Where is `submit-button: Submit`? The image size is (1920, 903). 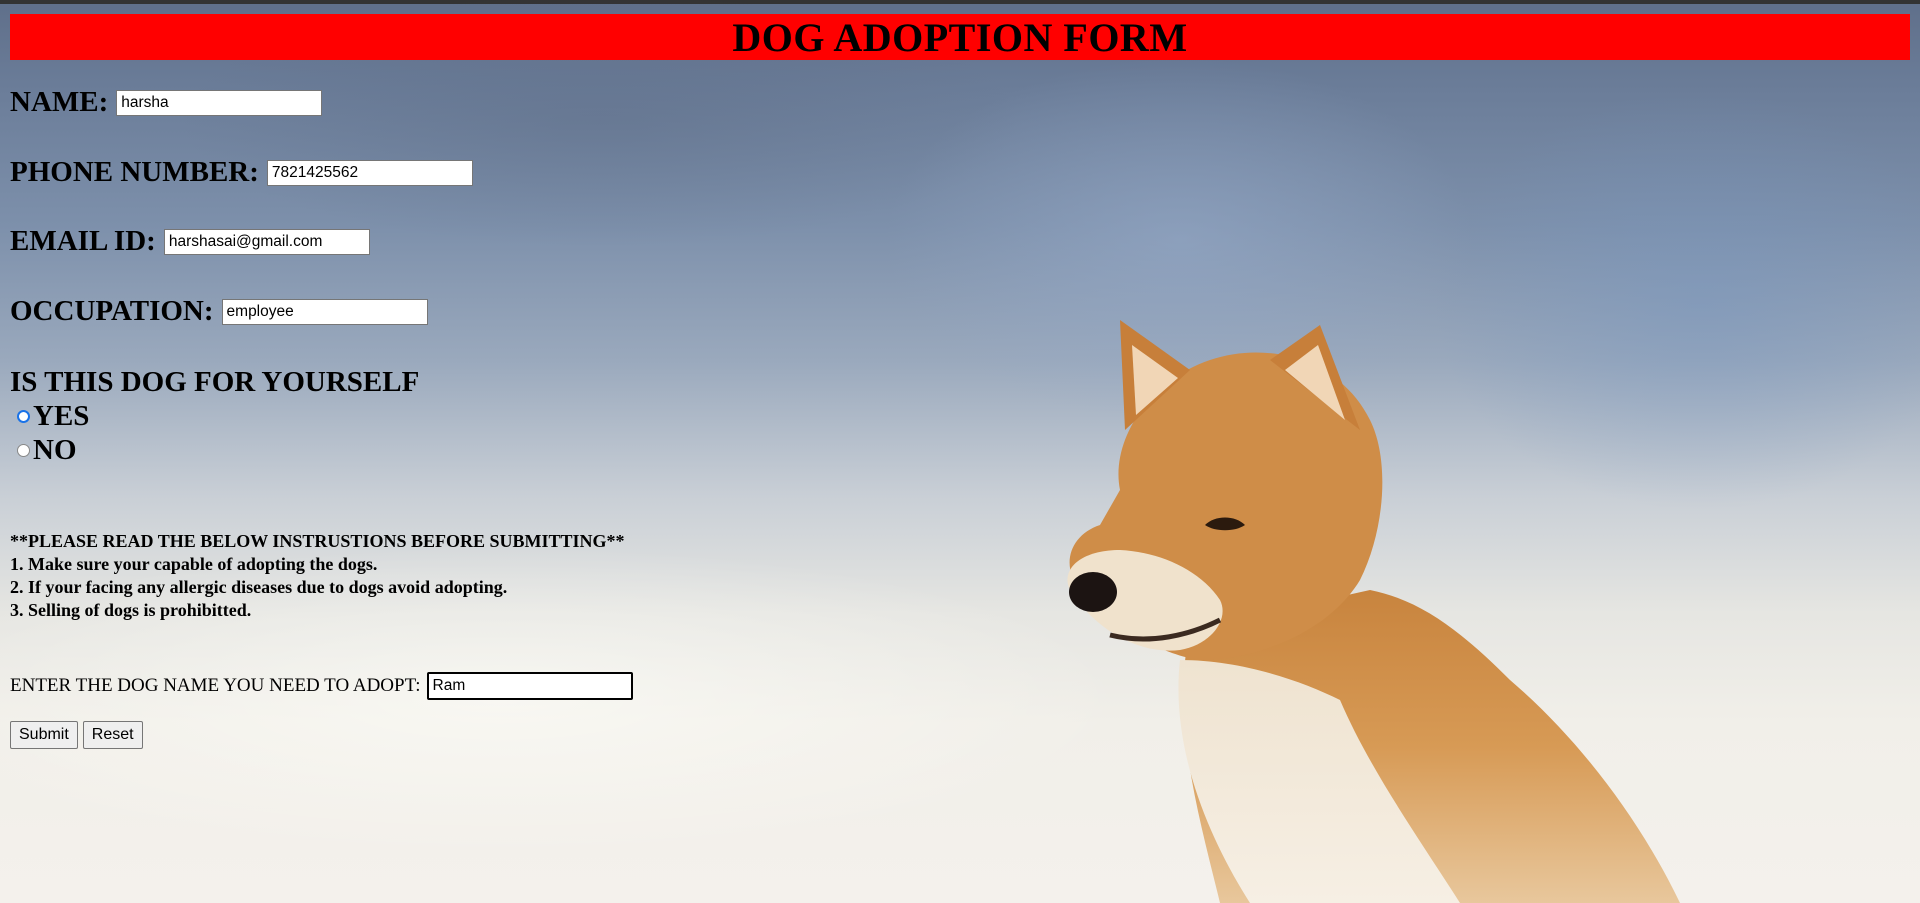 submit-button: Submit is located at coordinates (44, 735).